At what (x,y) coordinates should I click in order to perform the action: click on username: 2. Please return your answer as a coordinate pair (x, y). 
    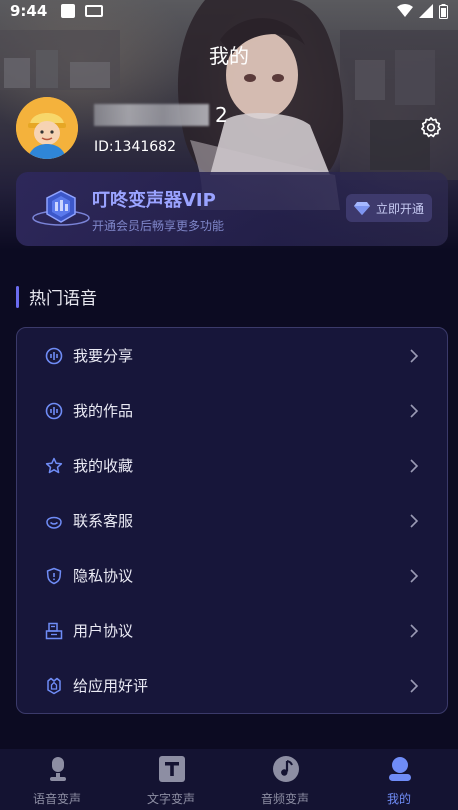
    Looking at the image, I should click on (161, 115).